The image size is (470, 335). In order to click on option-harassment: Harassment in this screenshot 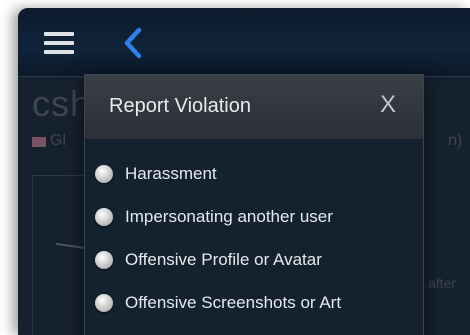, I will do `click(250, 174)`.